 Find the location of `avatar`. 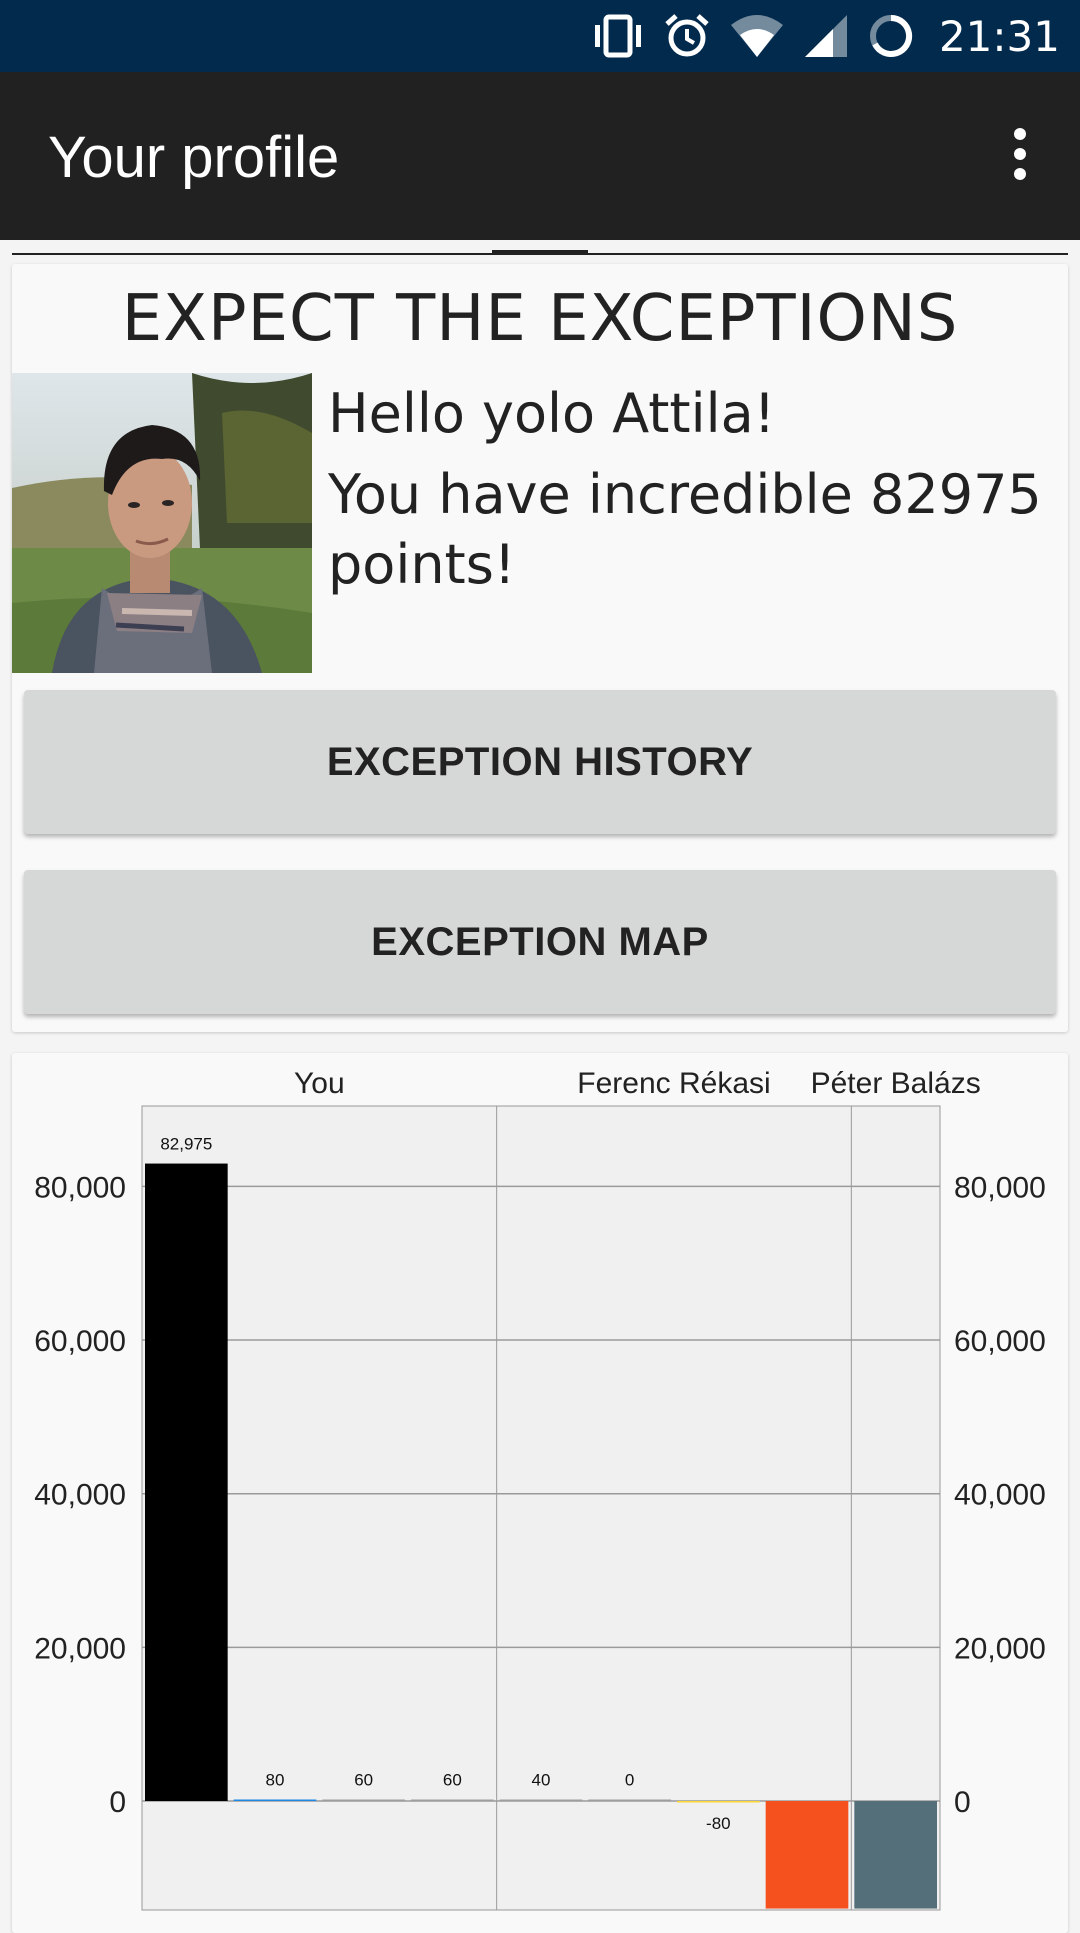

avatar is located at coordinates (162, 523).